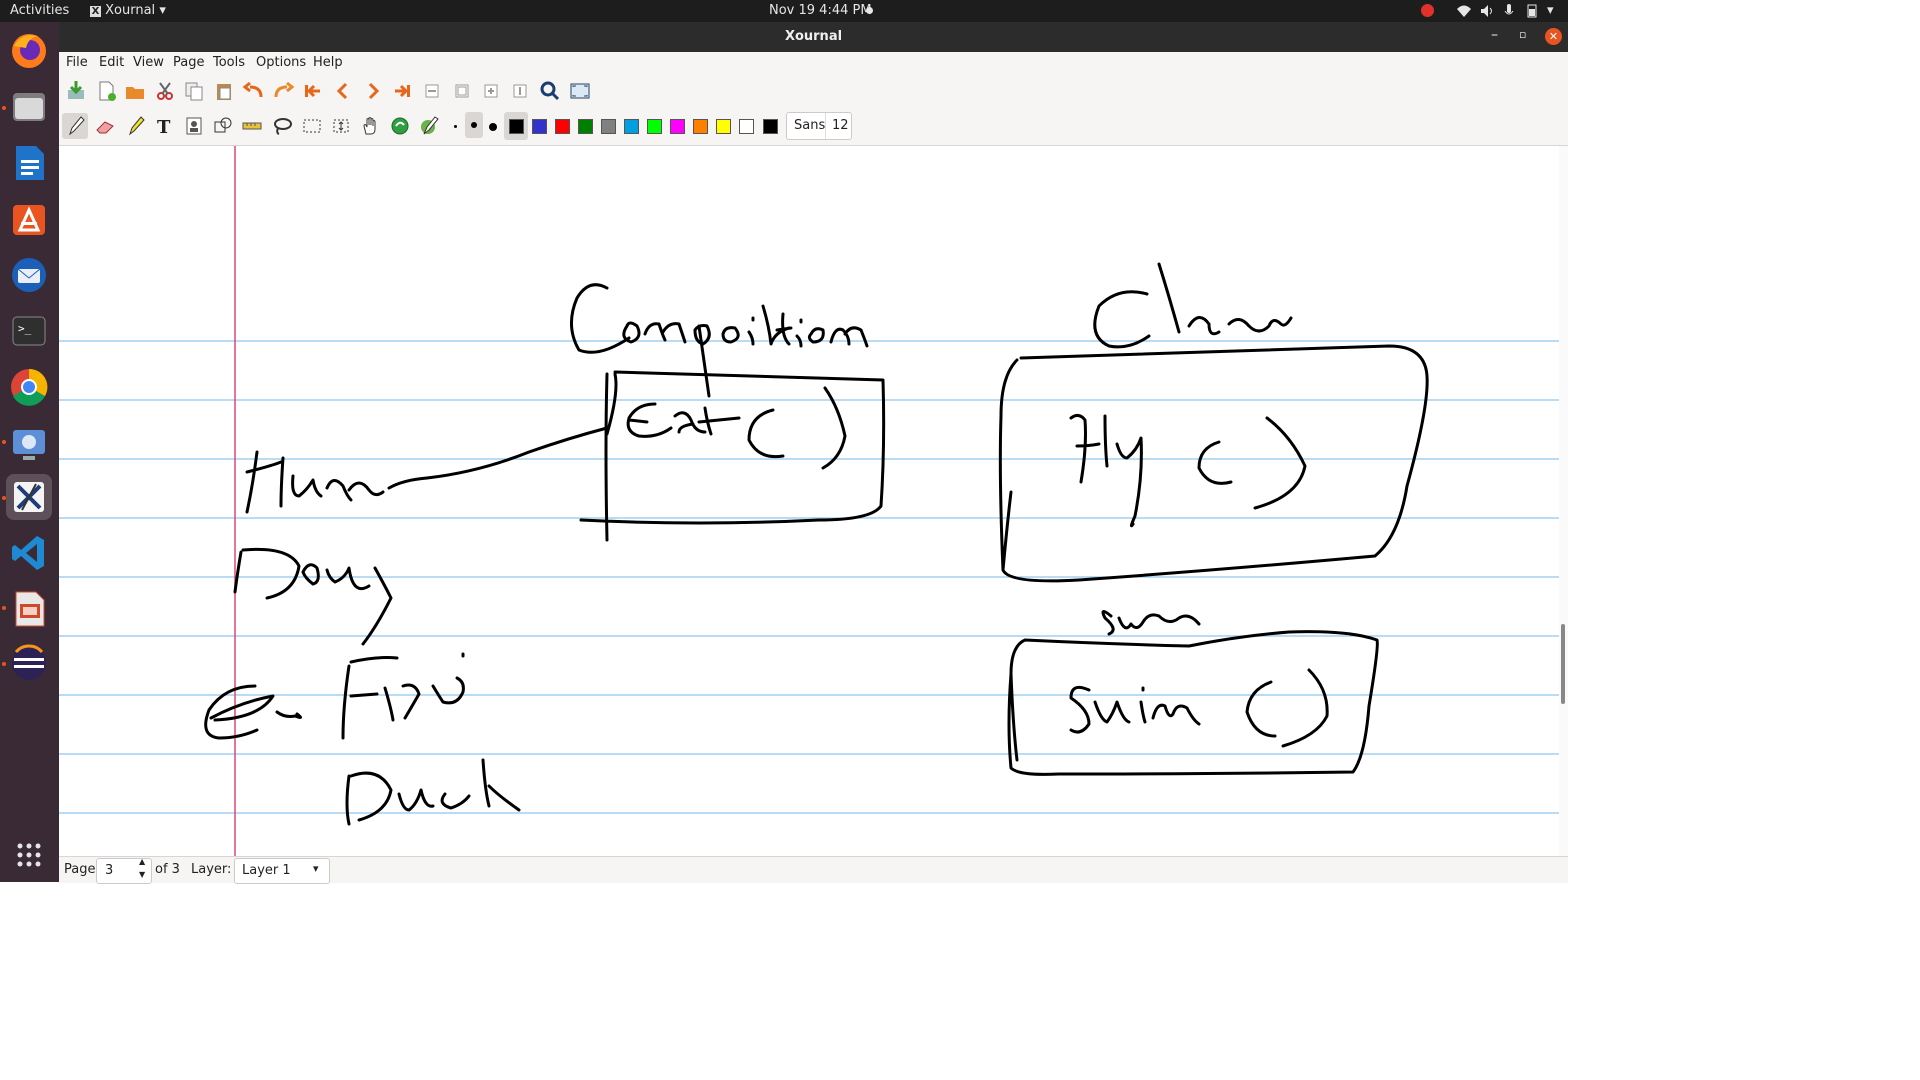 This screenshot has height=1080, width=1920. I want to click on previous-page-icon, so click(343, 91).